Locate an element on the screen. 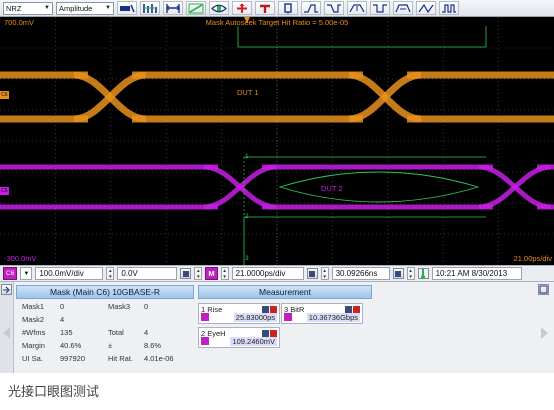  bitrate-icon is located at coordinates (449, 8).